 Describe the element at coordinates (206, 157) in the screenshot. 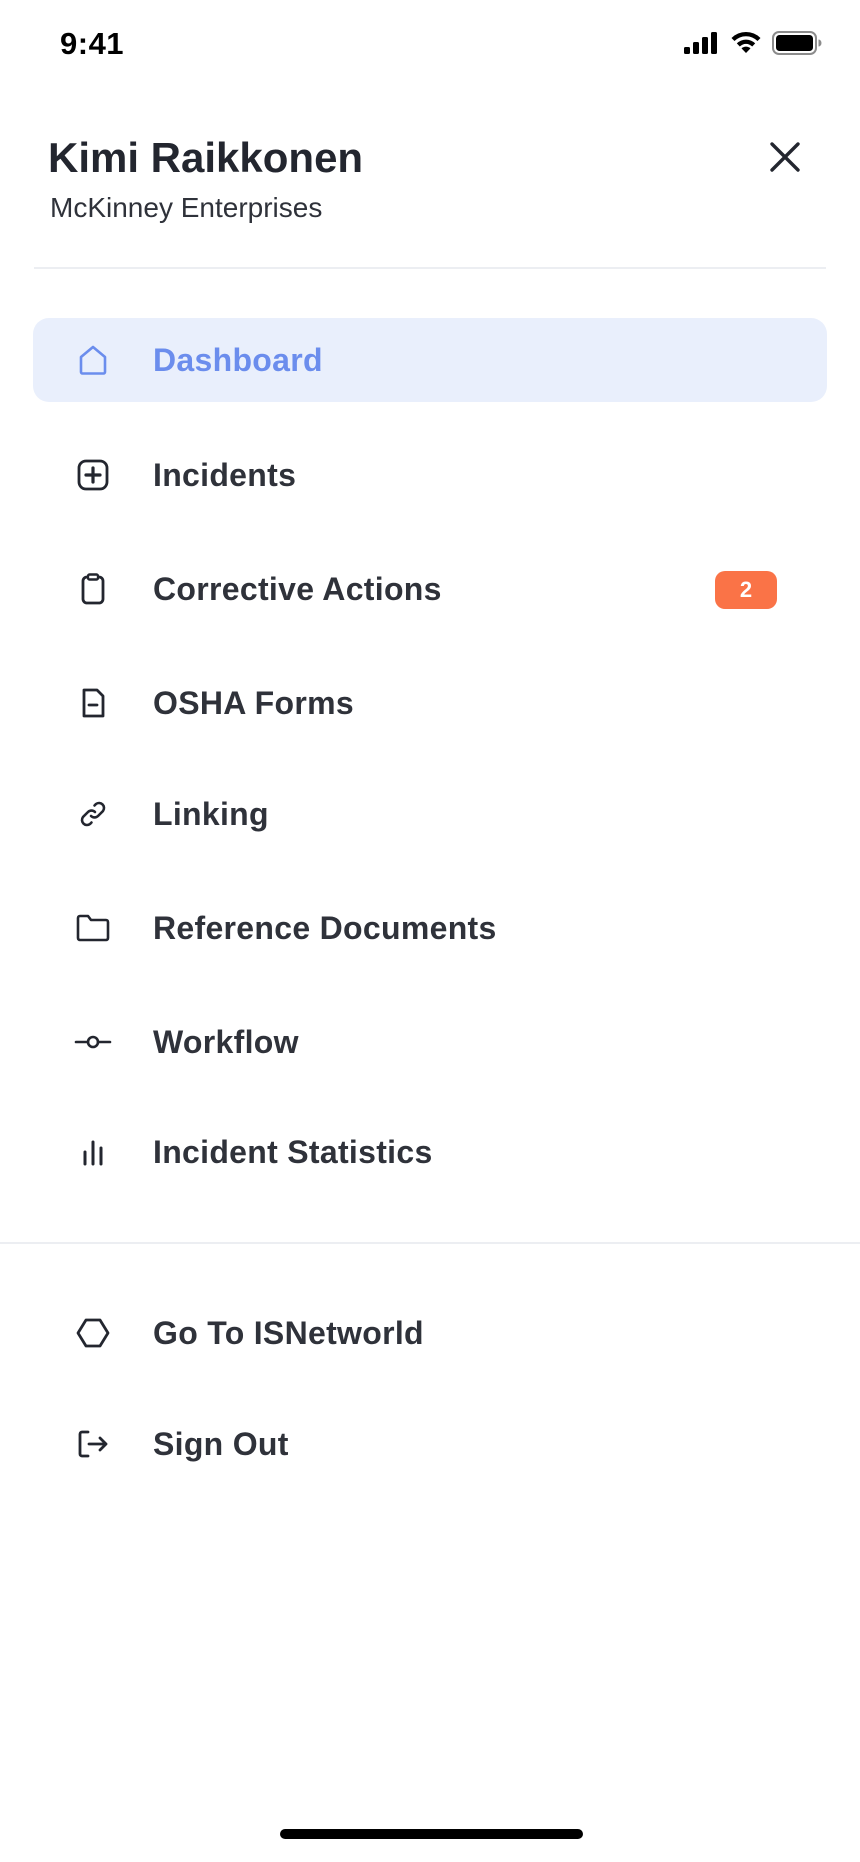

I see `user-name: Kimi Raikkonen` at that location.